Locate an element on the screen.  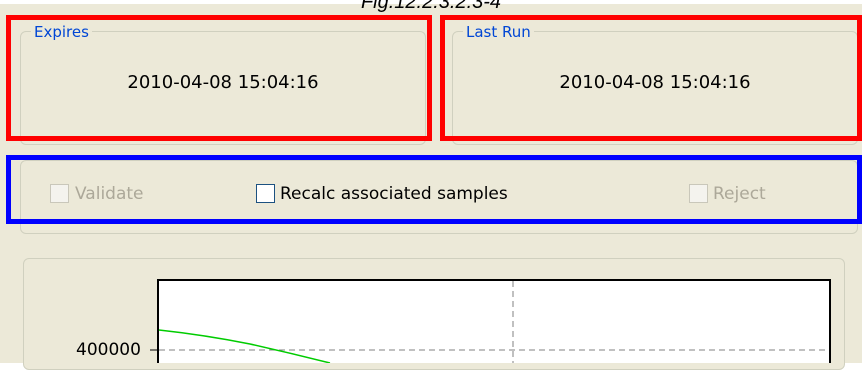
figure-caption: Fig.12.2.3.2.3-4 is located at coordinates (431, 6).